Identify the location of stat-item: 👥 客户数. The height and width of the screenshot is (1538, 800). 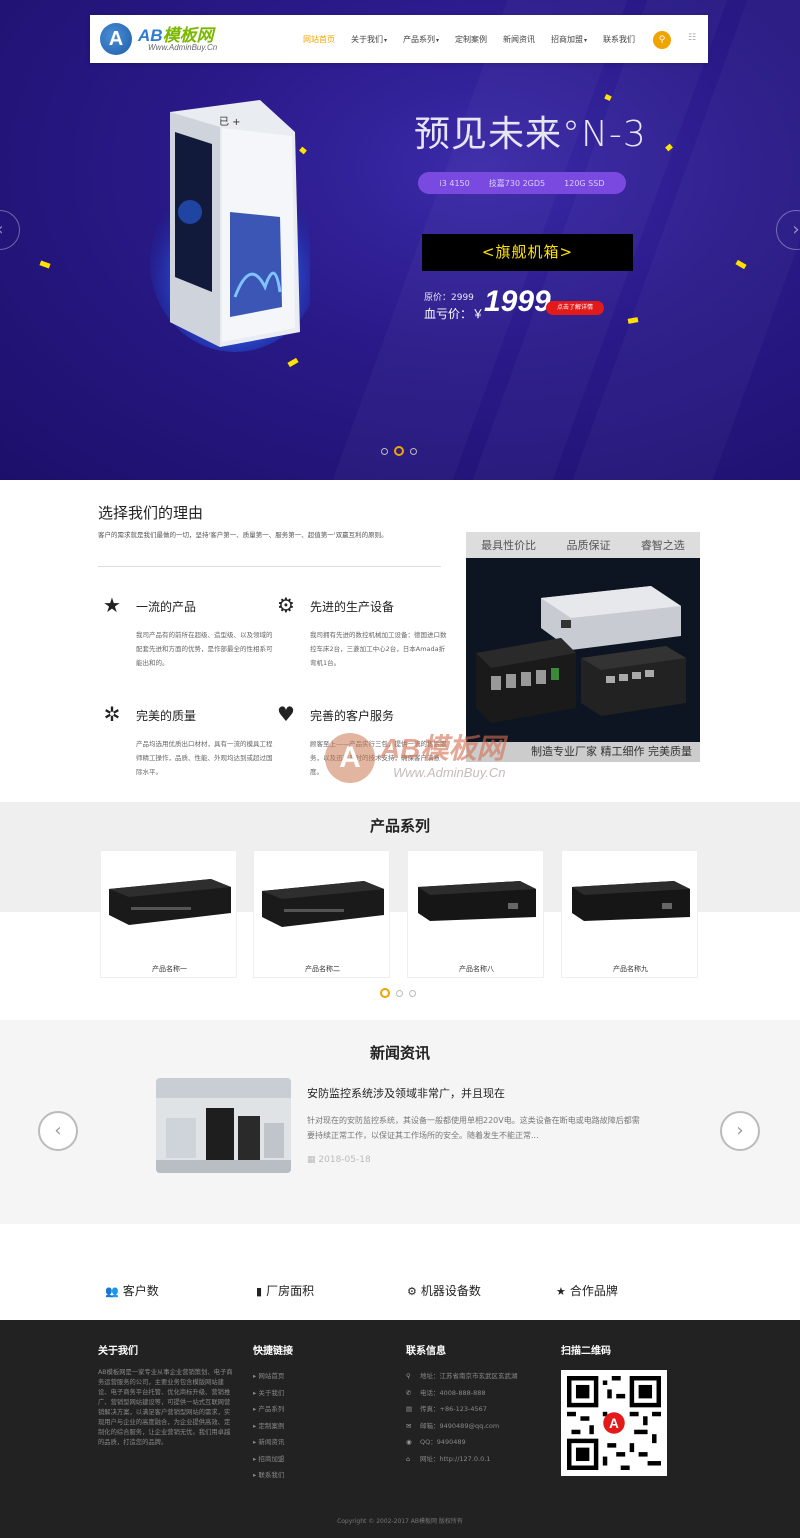
(132, 1290).